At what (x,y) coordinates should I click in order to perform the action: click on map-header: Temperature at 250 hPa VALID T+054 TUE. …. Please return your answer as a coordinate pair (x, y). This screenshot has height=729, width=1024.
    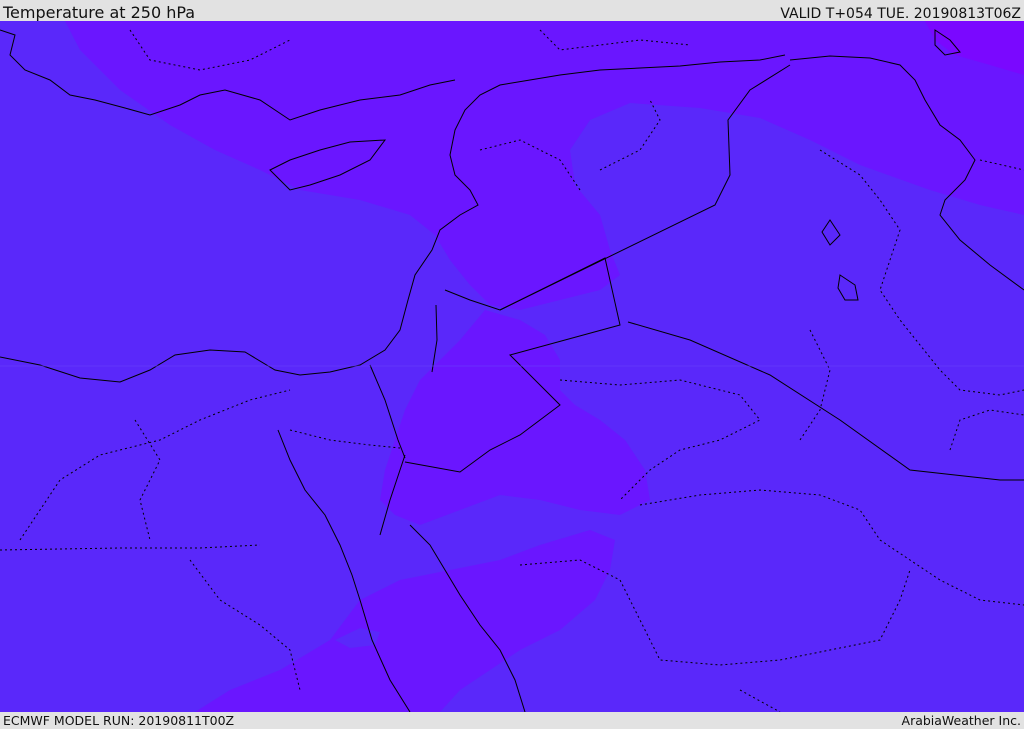
    Looking at the image, I should click on (512, 11).